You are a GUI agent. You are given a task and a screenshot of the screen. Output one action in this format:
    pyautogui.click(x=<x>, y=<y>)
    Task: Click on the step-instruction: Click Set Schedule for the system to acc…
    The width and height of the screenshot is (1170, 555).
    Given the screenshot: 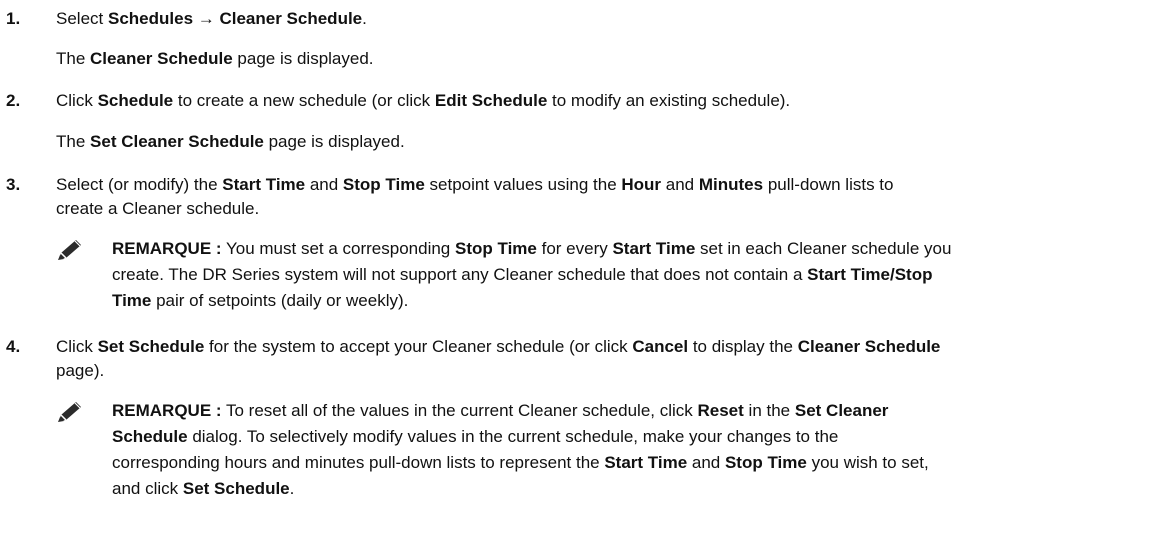 What is the action you would take?
    pyautogui.click(x=498, y=346)
    